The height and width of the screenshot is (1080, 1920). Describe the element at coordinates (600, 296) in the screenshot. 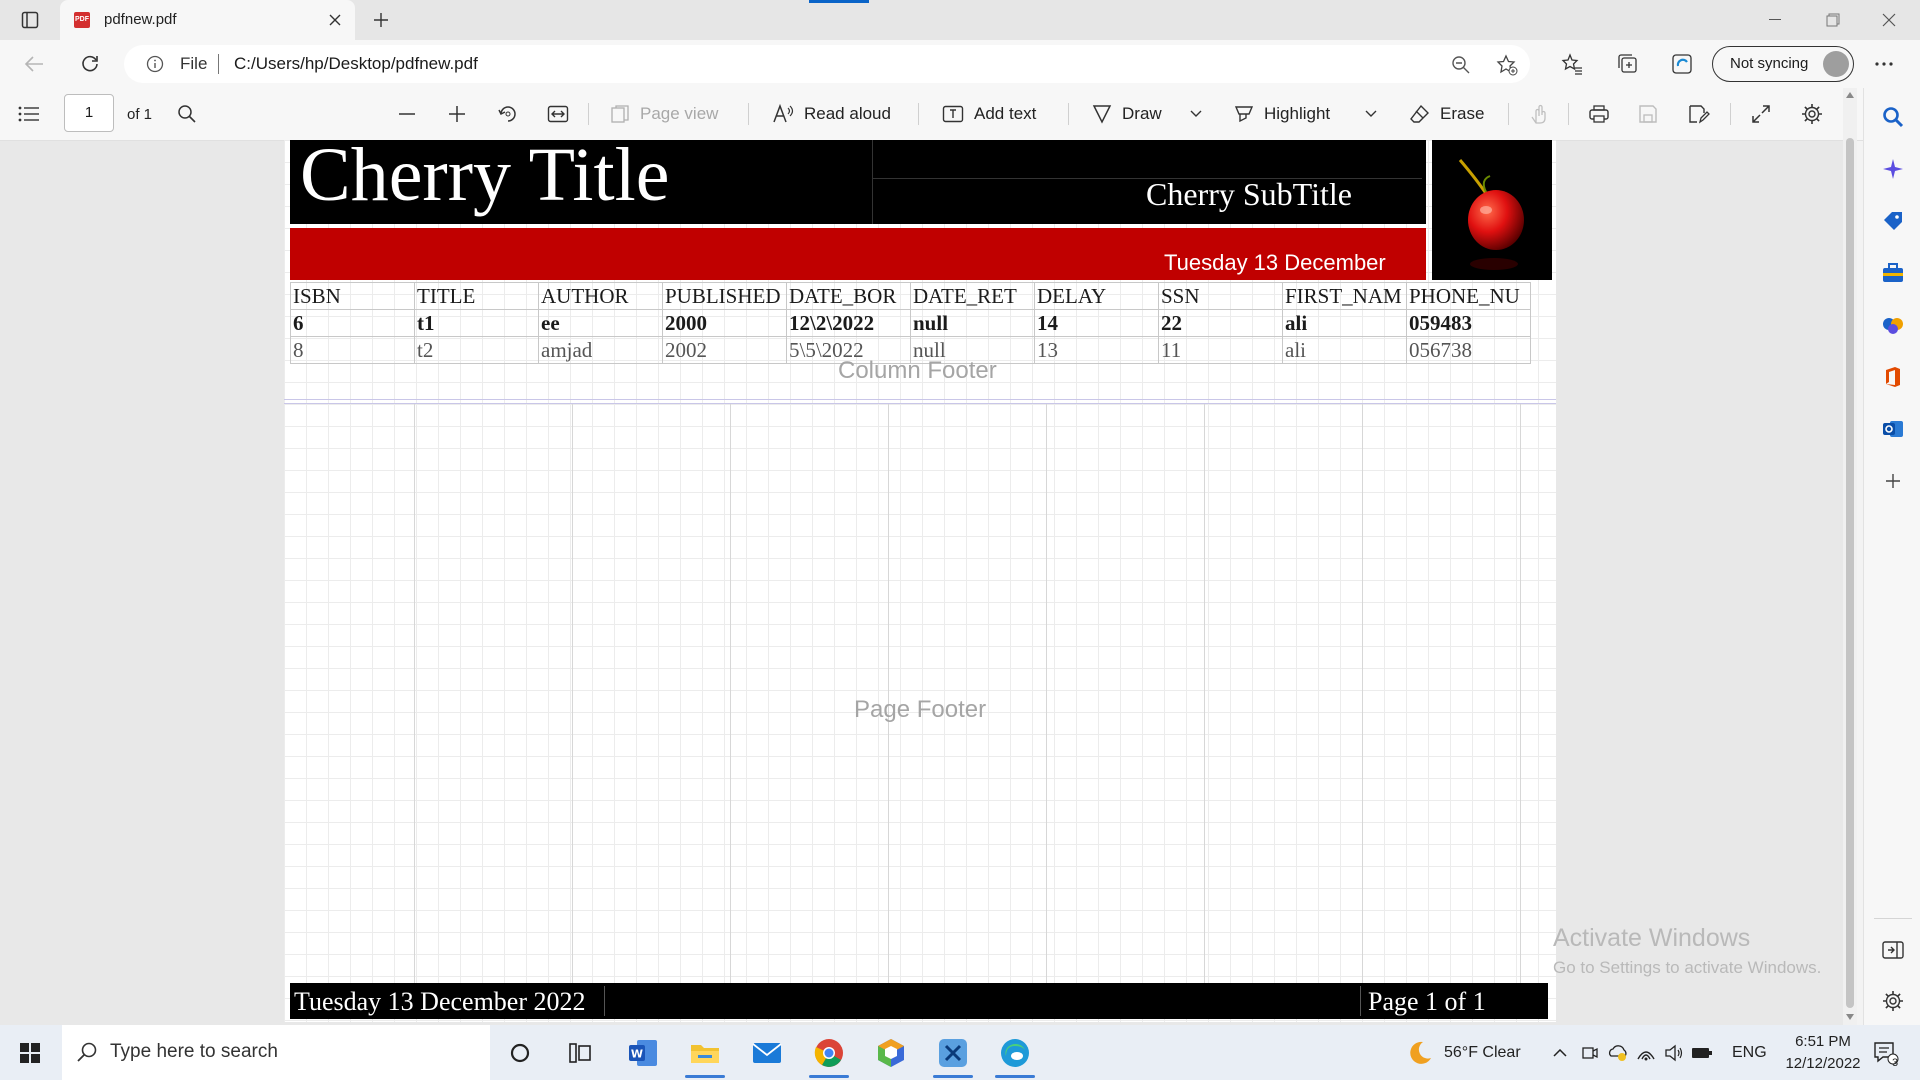

I see `table-header-cell: AUTHOR` at that location.